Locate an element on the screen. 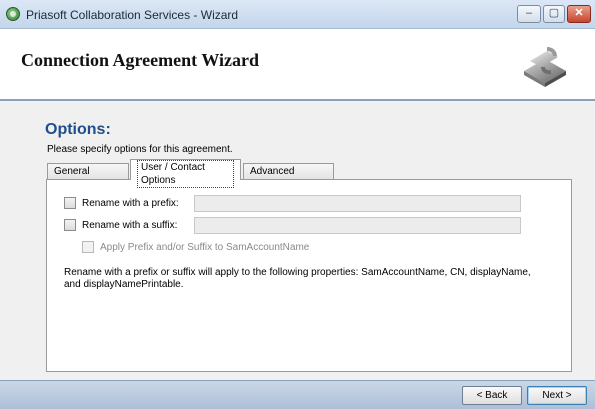 The height and width of the screenshot is (409, 595). app-icon is located at coordinates (13, 14).